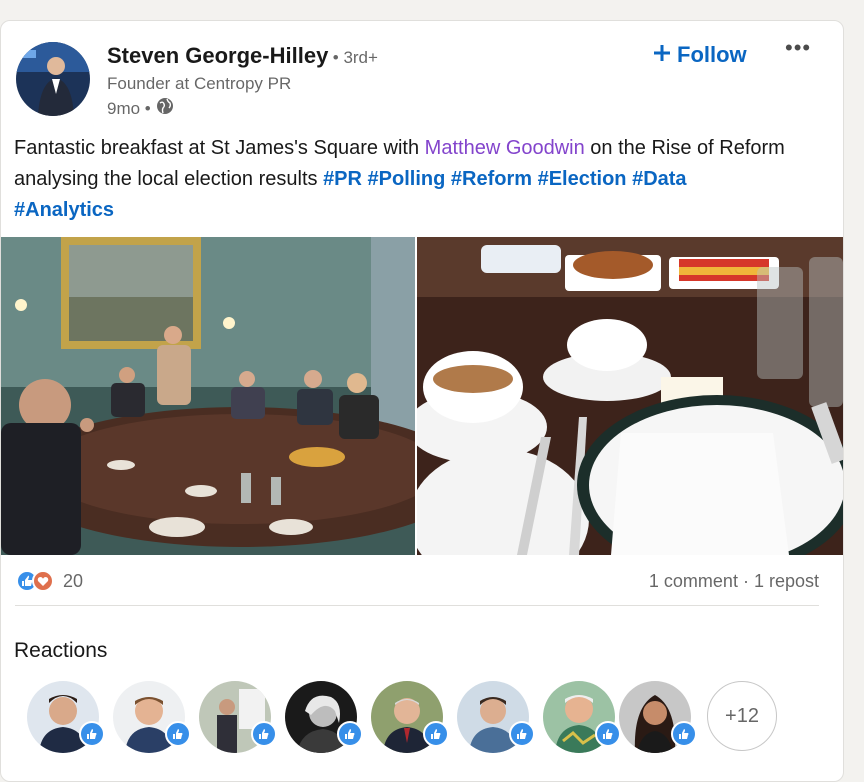 This screenshot has width=864, height=782. I want to click on hashtag-data: #Data, so click(659, 179).